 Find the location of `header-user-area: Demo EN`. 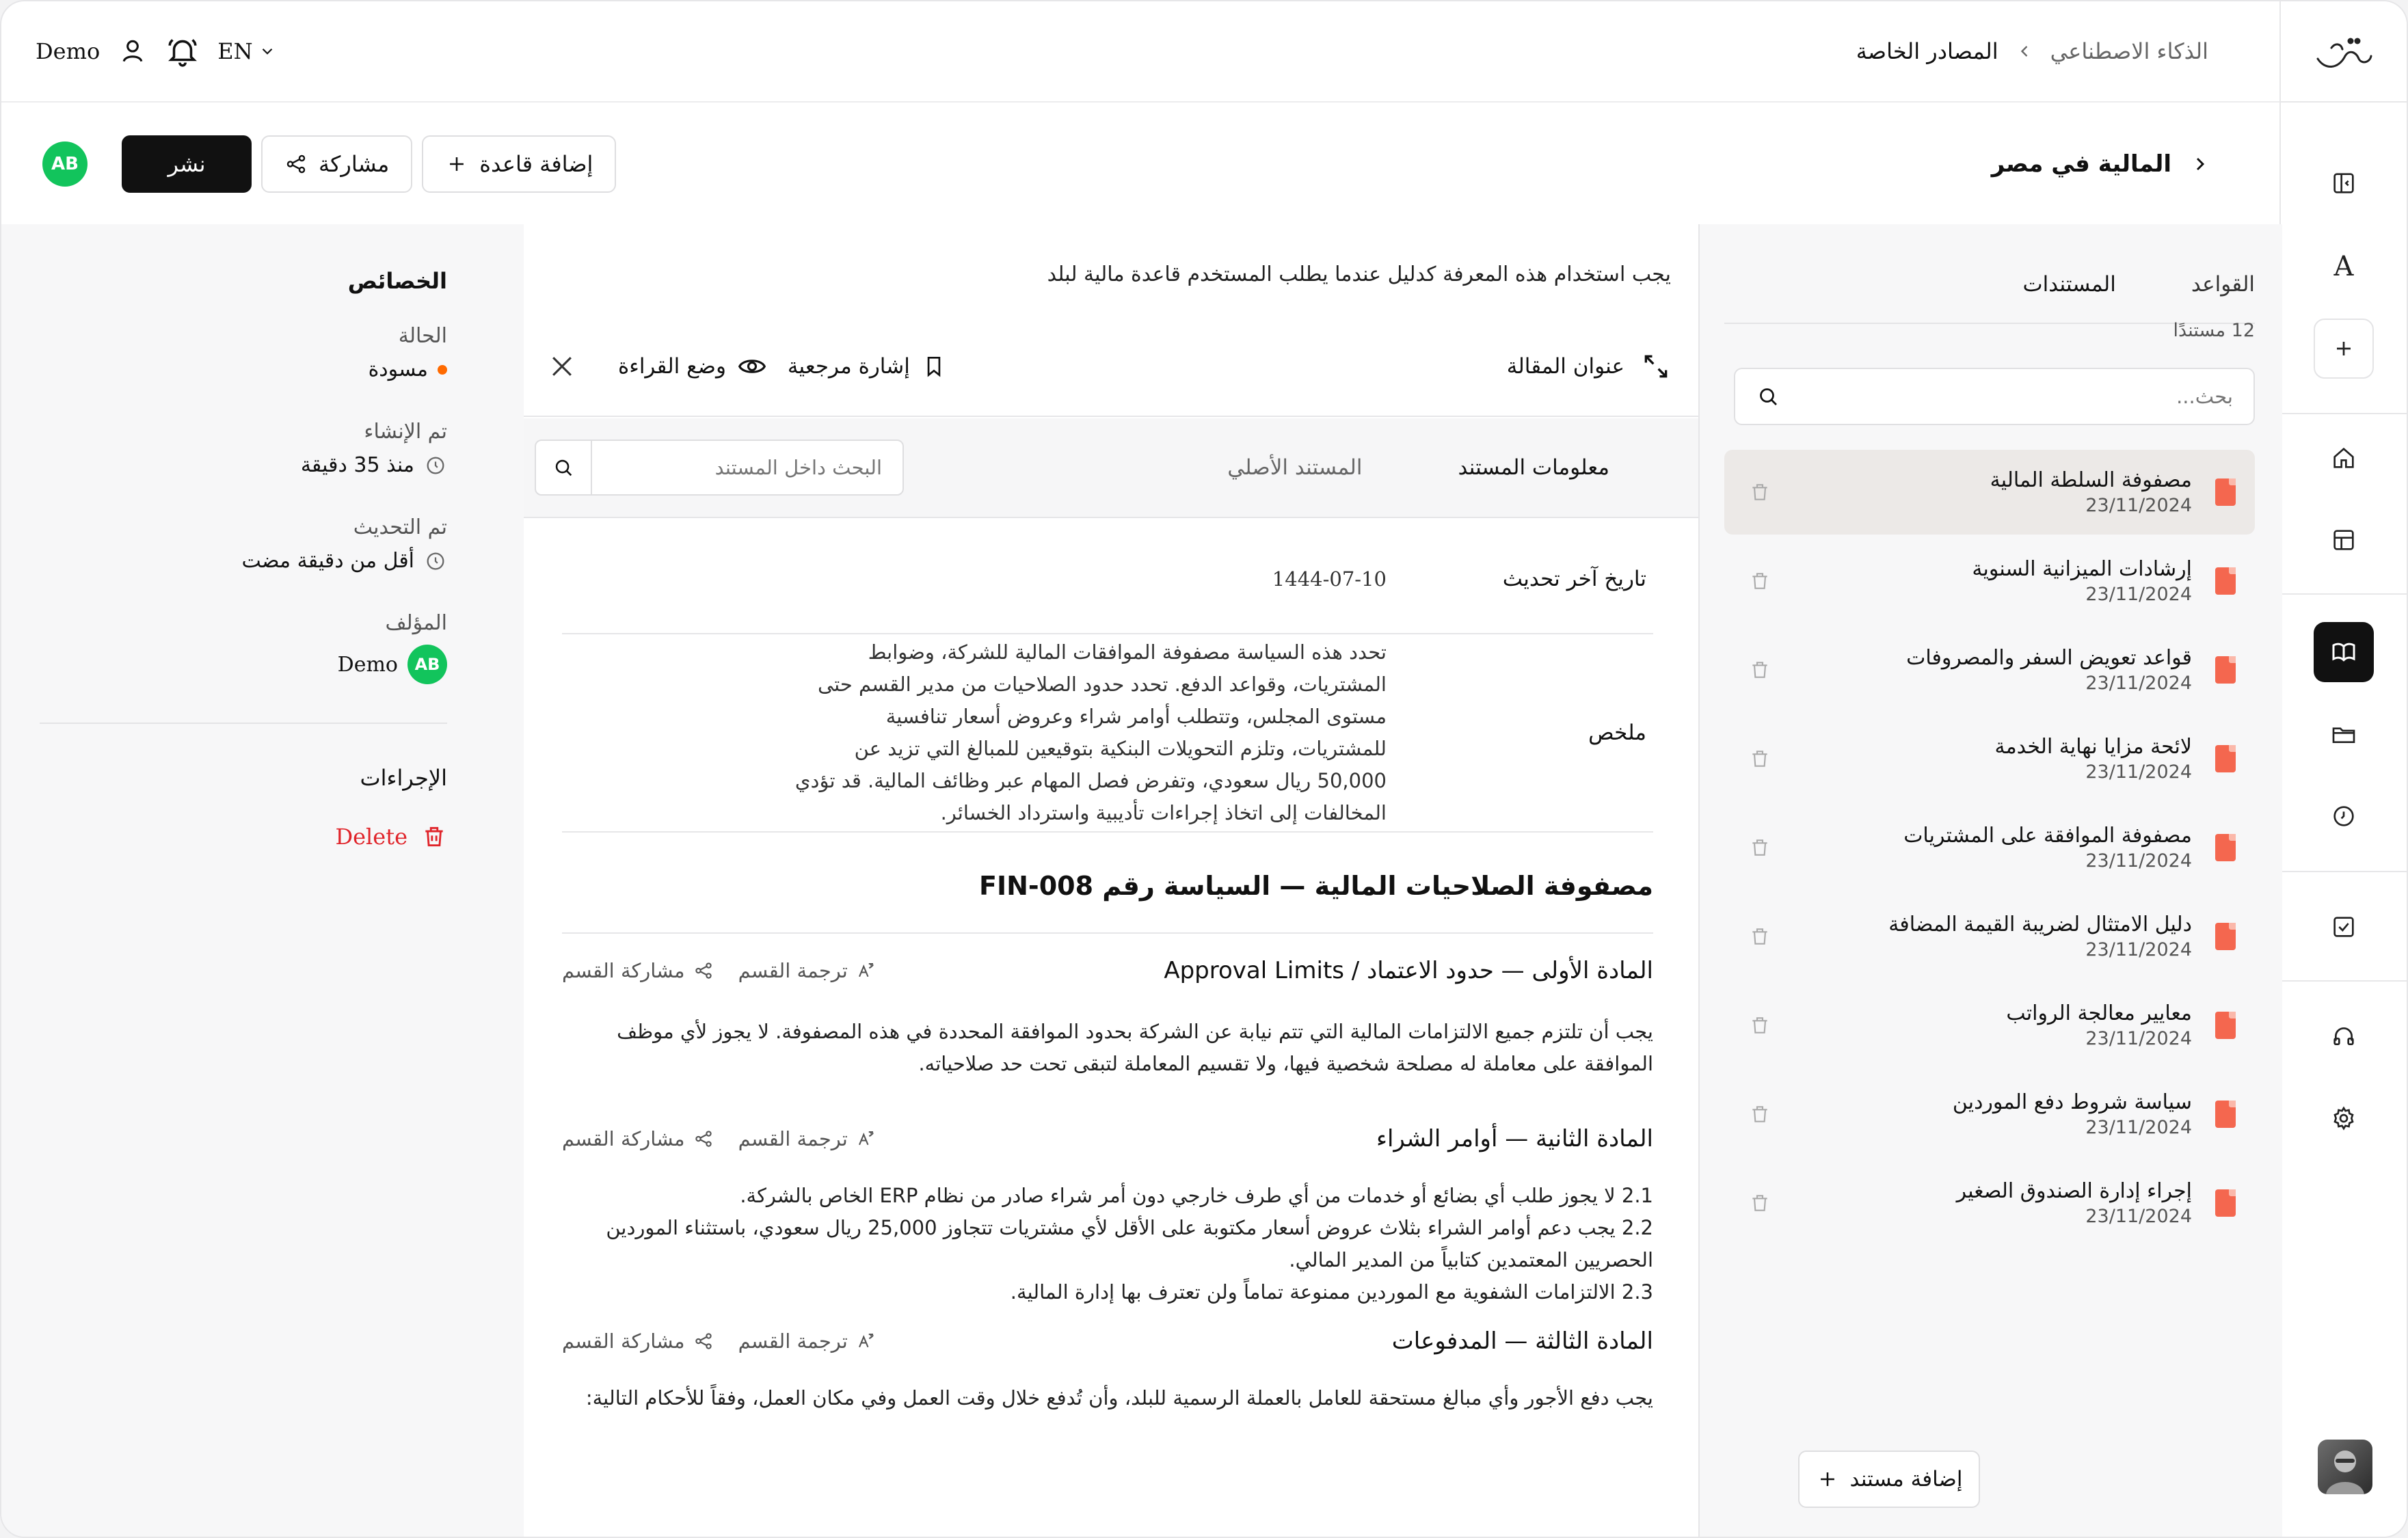

header-user-area: Demo EN is located at coordinates (156, 51).